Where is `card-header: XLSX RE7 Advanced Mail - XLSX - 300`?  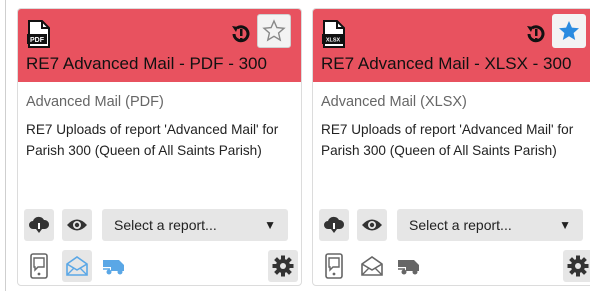 card-header: XLSX RE7 Advanced Mail - XLSX - 300 is located at coordinates (451, 45).